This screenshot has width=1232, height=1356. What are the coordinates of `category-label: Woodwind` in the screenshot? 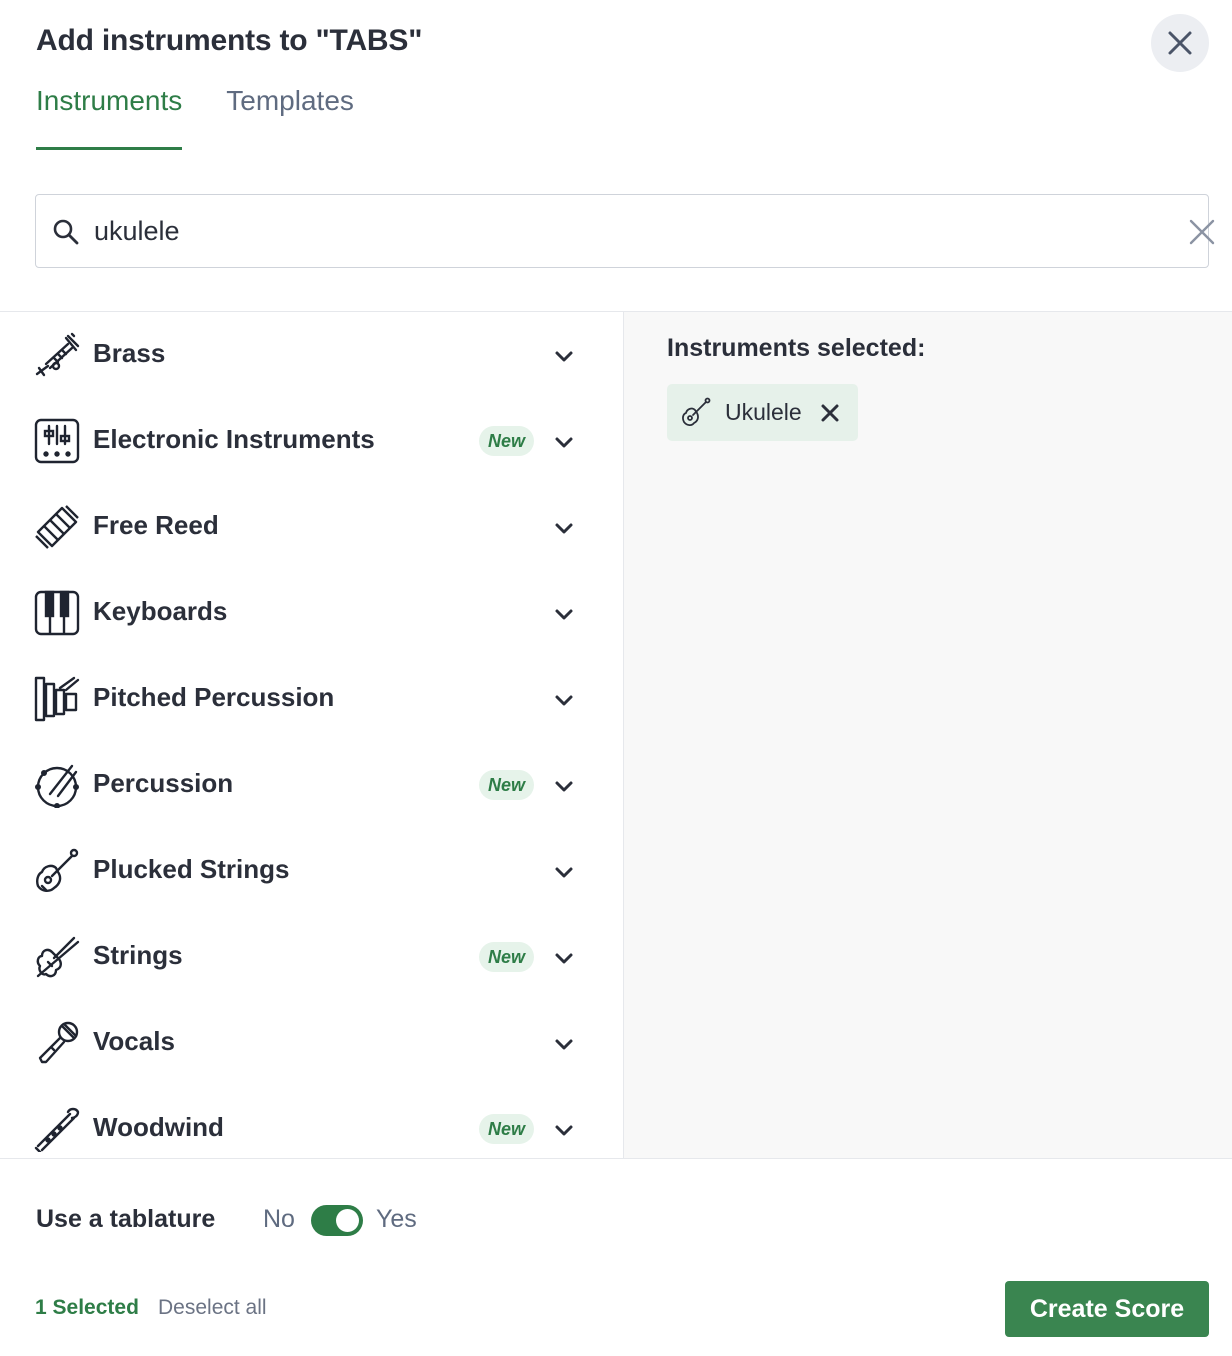 It's located at (158, 1127).